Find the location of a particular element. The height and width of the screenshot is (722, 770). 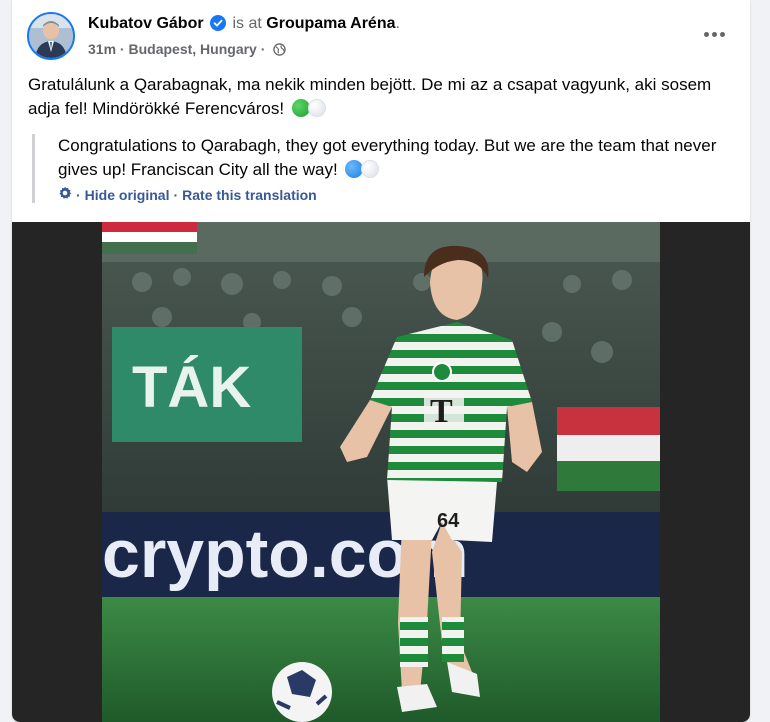

avatar-image is located at coordinates (51, 36).